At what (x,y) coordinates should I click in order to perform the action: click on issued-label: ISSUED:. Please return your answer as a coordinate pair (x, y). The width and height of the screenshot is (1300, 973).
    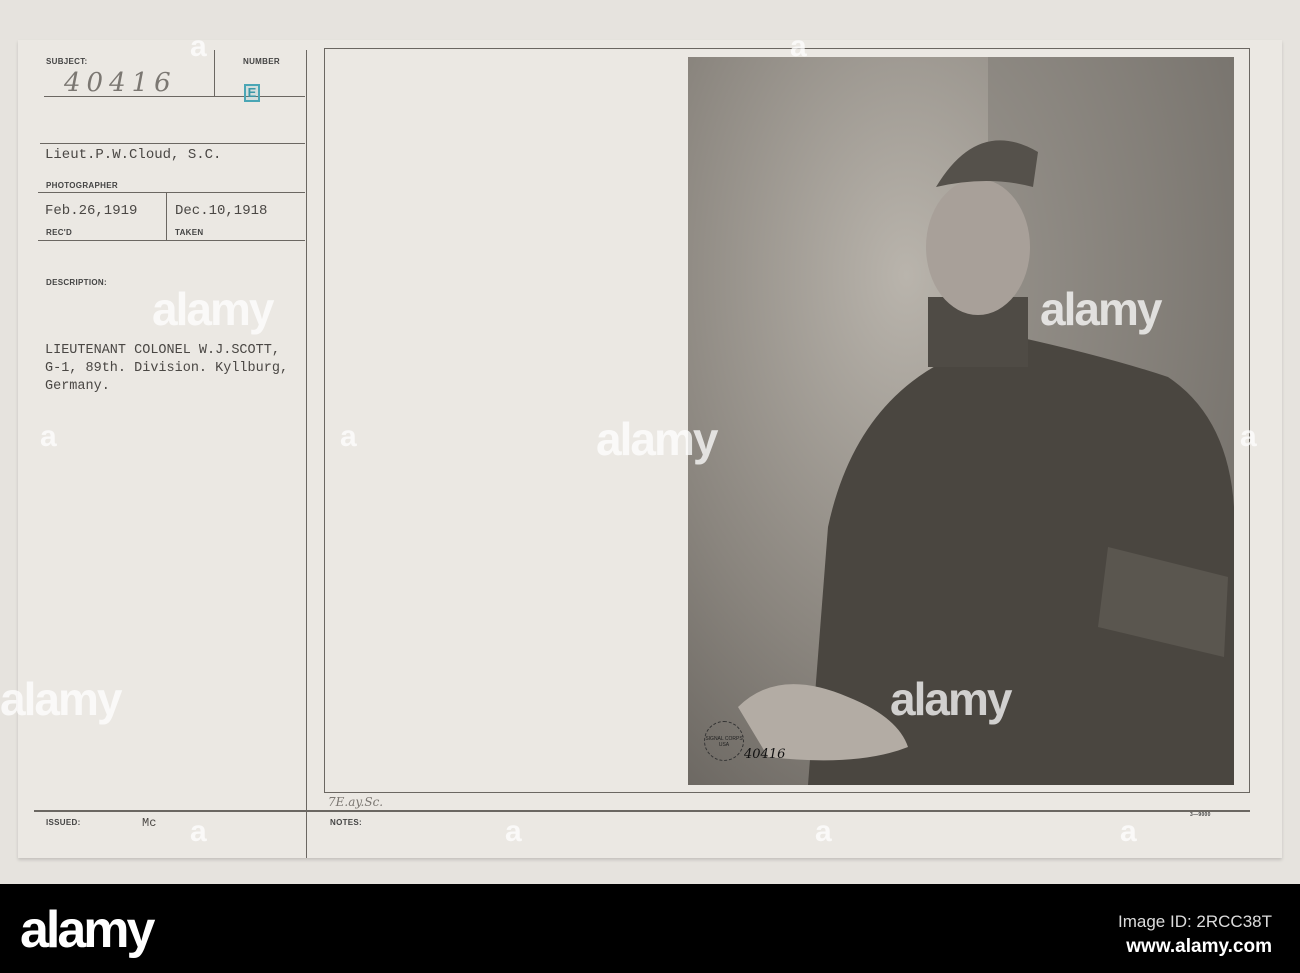
    Looking at the image, I should click on (63, 822).